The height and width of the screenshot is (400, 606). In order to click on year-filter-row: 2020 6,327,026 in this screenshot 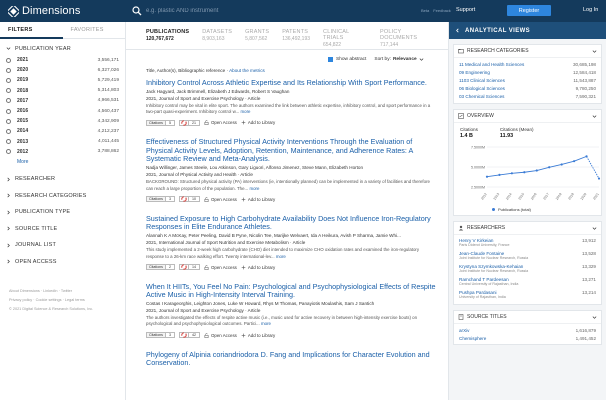, I will do `click(62, 70)`.